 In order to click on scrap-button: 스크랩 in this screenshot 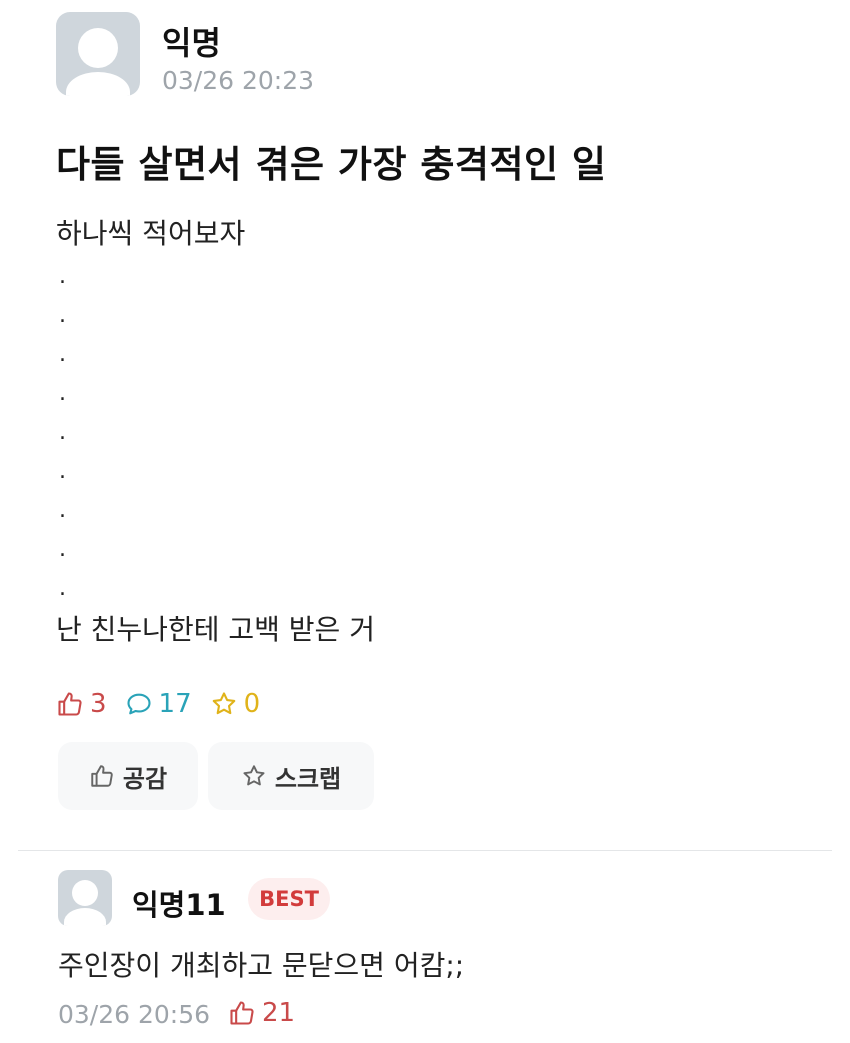, I will do `click(291, 776)`.